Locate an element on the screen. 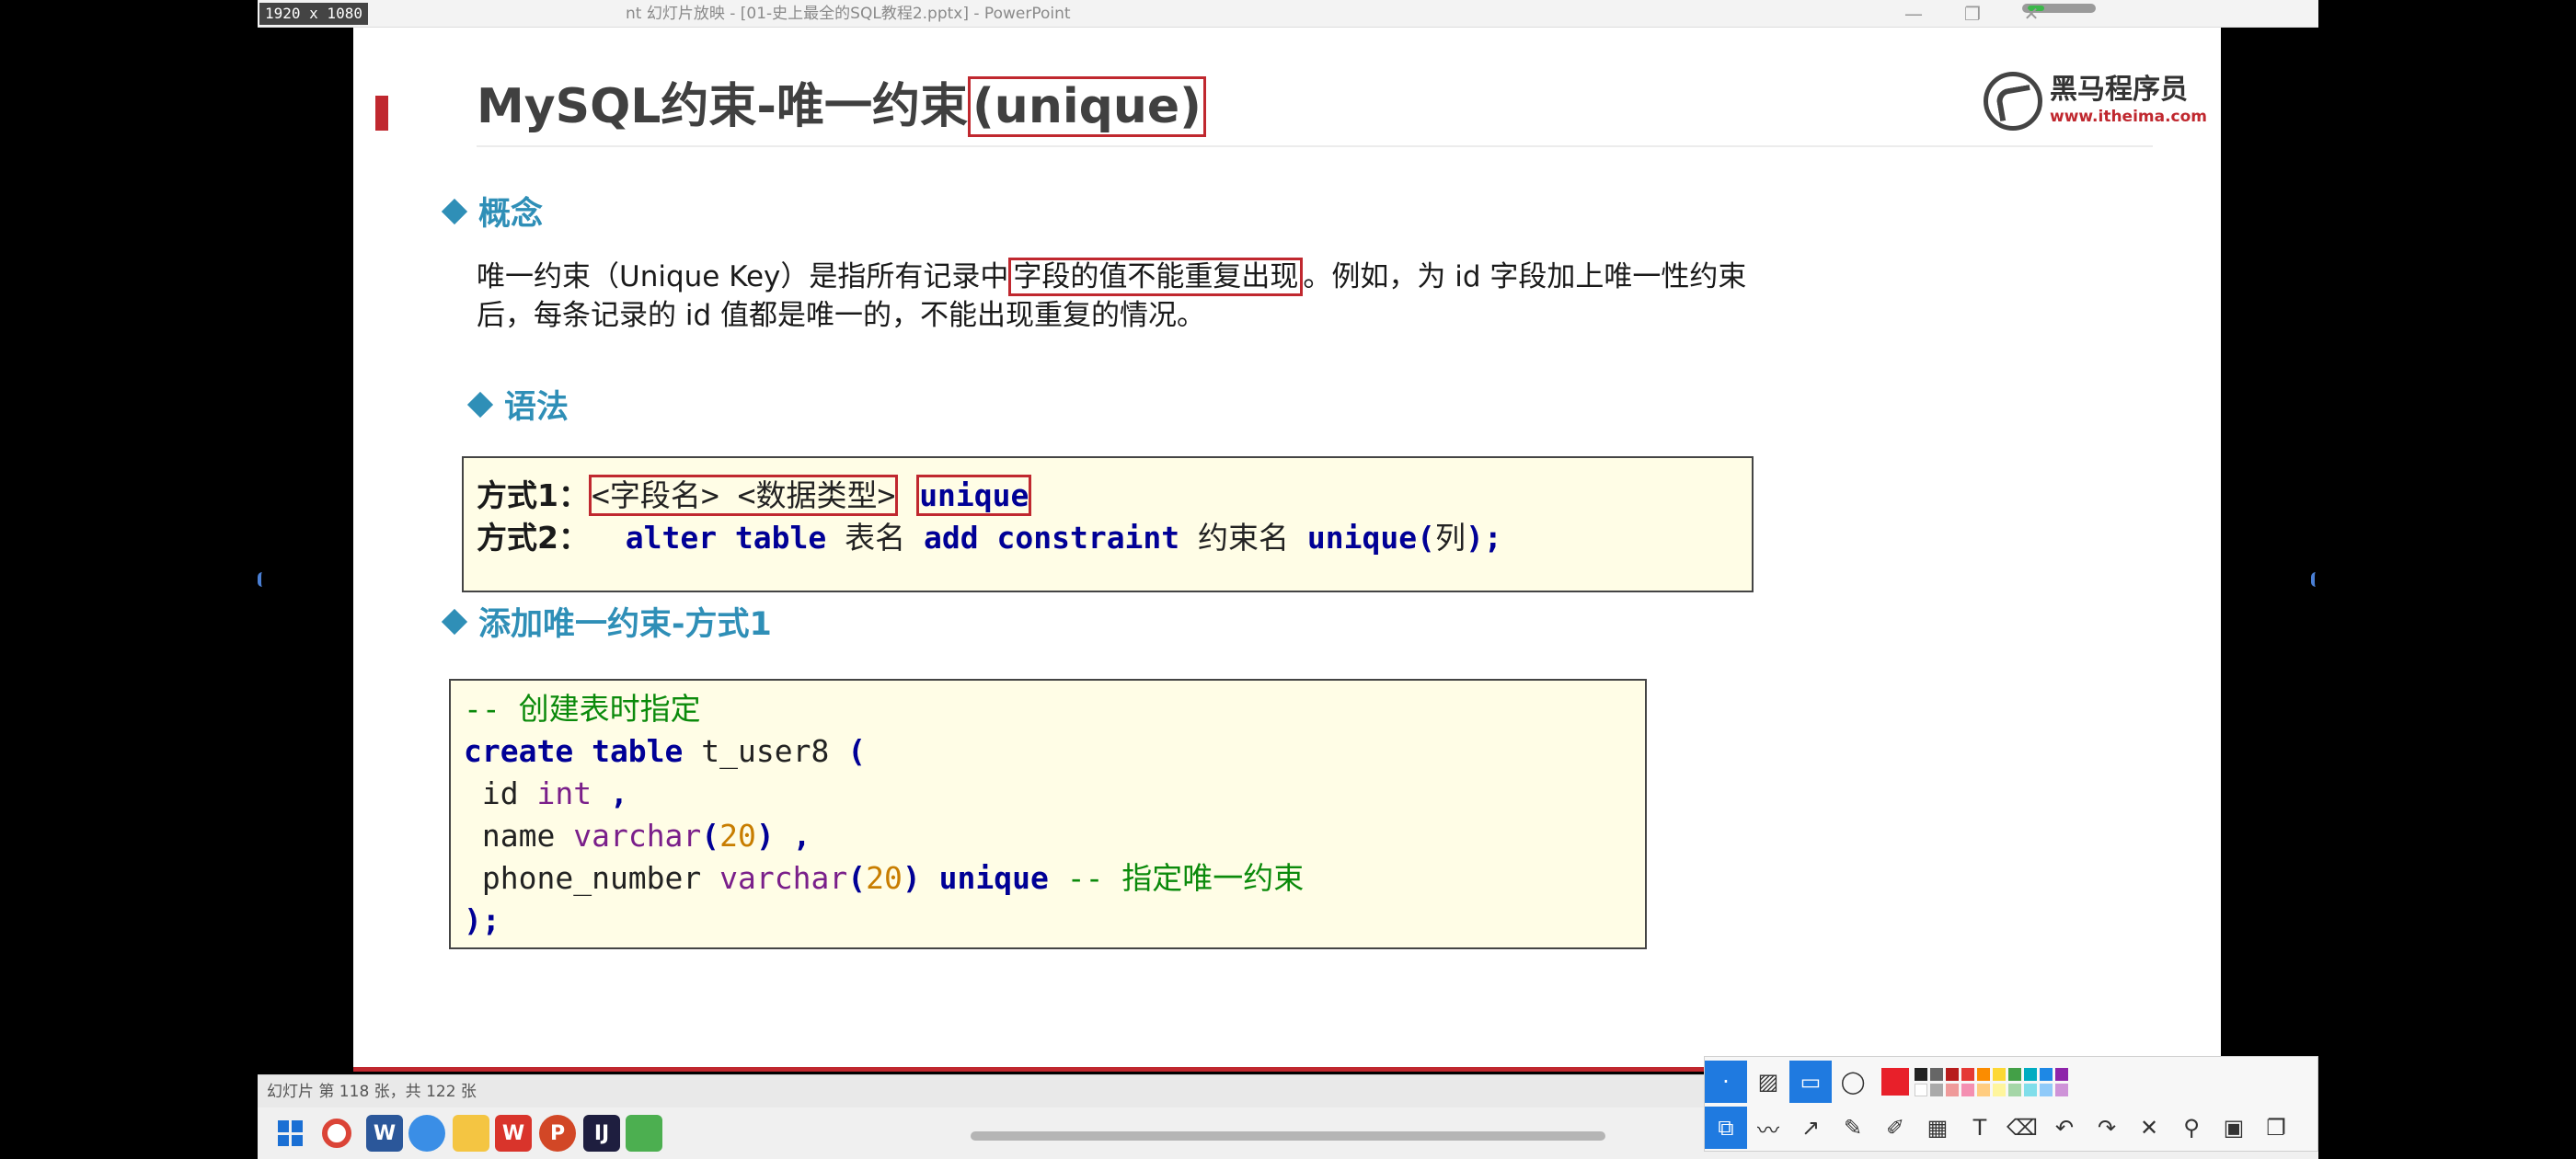 The width and height of the screenshot is (2576, 1159). syntax-highlight: <字段名> <数据类型> is located at coordinates (743, 495).